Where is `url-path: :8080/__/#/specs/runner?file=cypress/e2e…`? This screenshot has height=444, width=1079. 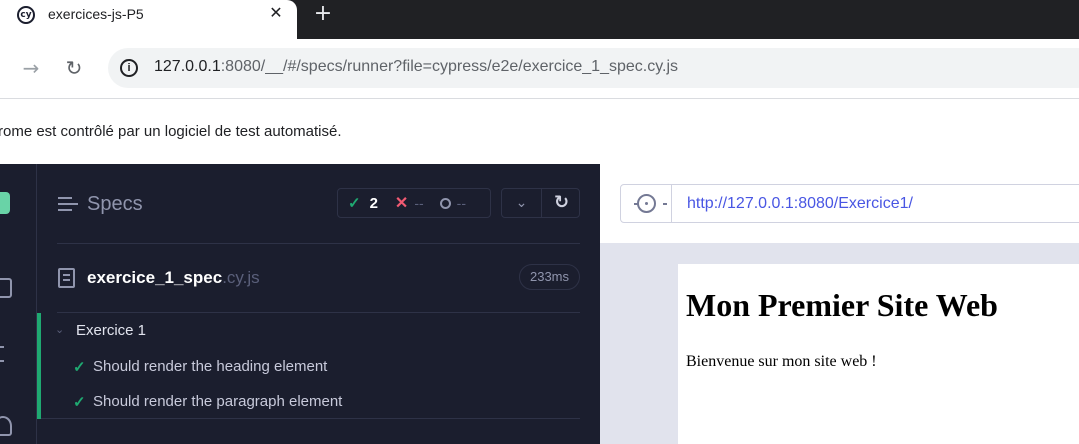 url-path: :8080/__/#/specs/runner?file=cypress/e2e… is located at coordinates (449, 66).